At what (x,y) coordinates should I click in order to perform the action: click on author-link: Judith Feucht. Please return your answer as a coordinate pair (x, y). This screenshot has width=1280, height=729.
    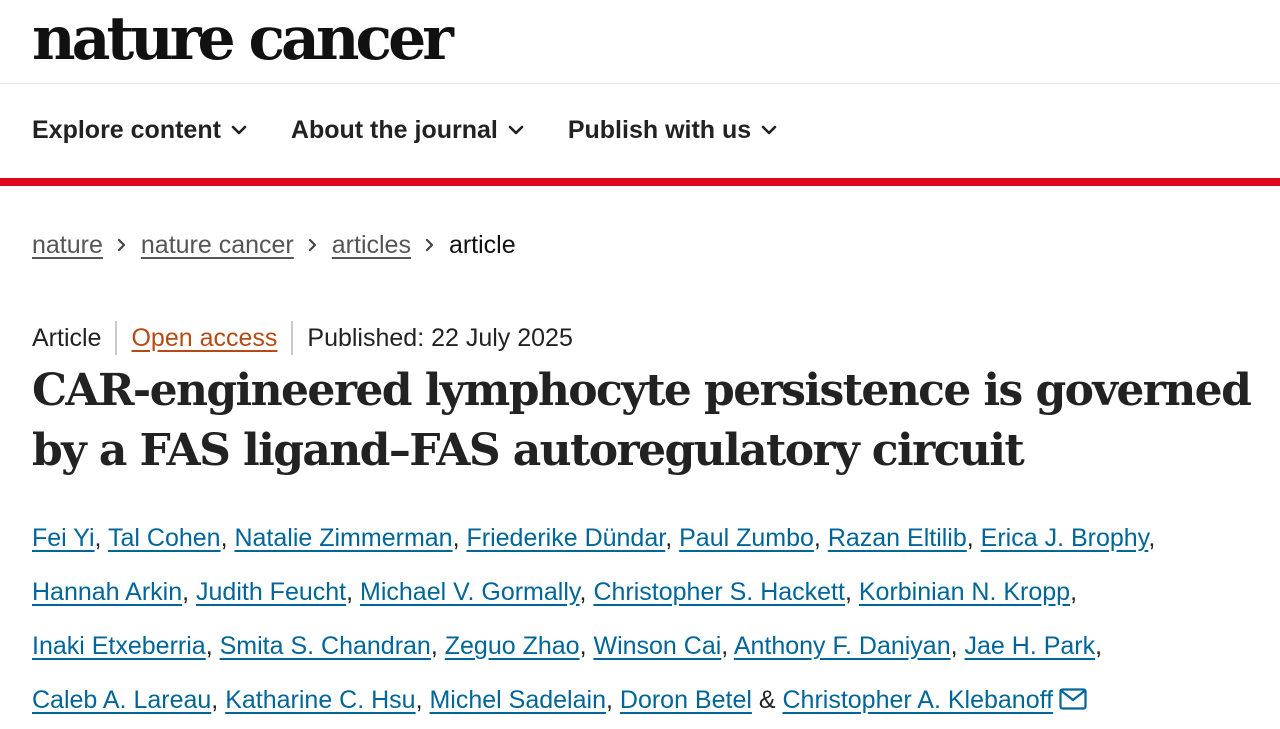
    Looking at the image, I should click on (271, 592).